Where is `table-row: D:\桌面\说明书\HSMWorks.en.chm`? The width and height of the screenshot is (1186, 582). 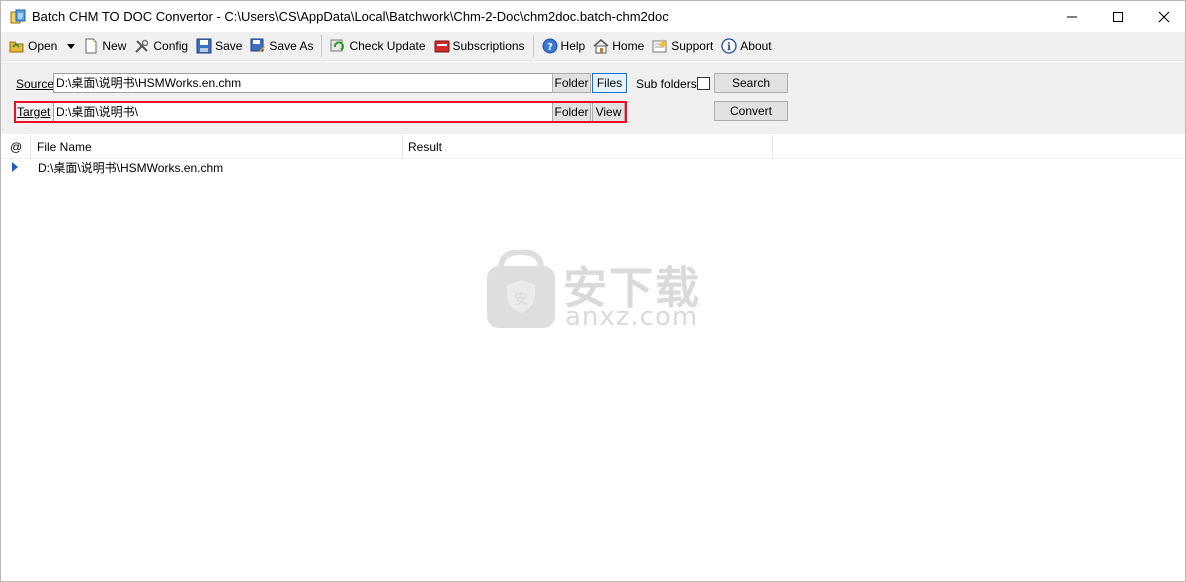
table-row: D:\桌面\说明书\HSMWorks.en.chm is located at coordinates (593, 168).